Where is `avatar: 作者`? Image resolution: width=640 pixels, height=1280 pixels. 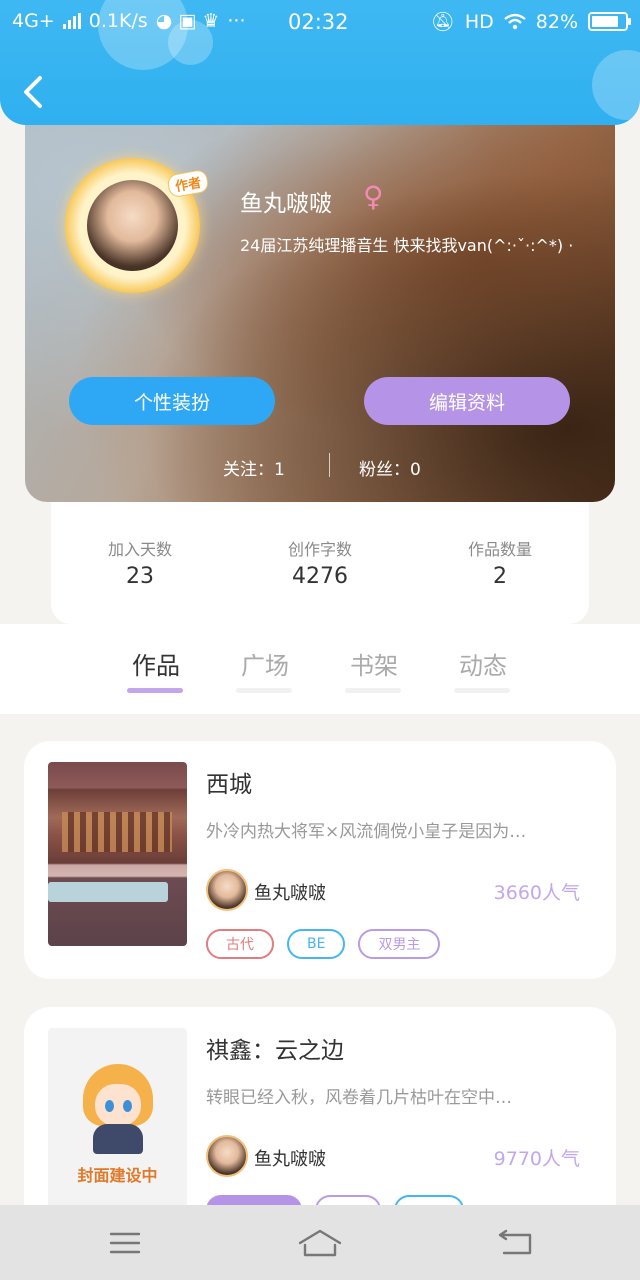
avatar: 作者 is located at coordinates (137, 225).